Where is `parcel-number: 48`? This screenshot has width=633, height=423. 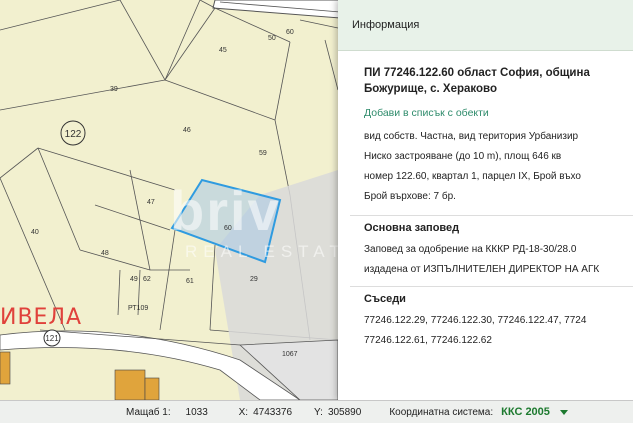 parcel-number: 48 is located at coordinates (105, 253).